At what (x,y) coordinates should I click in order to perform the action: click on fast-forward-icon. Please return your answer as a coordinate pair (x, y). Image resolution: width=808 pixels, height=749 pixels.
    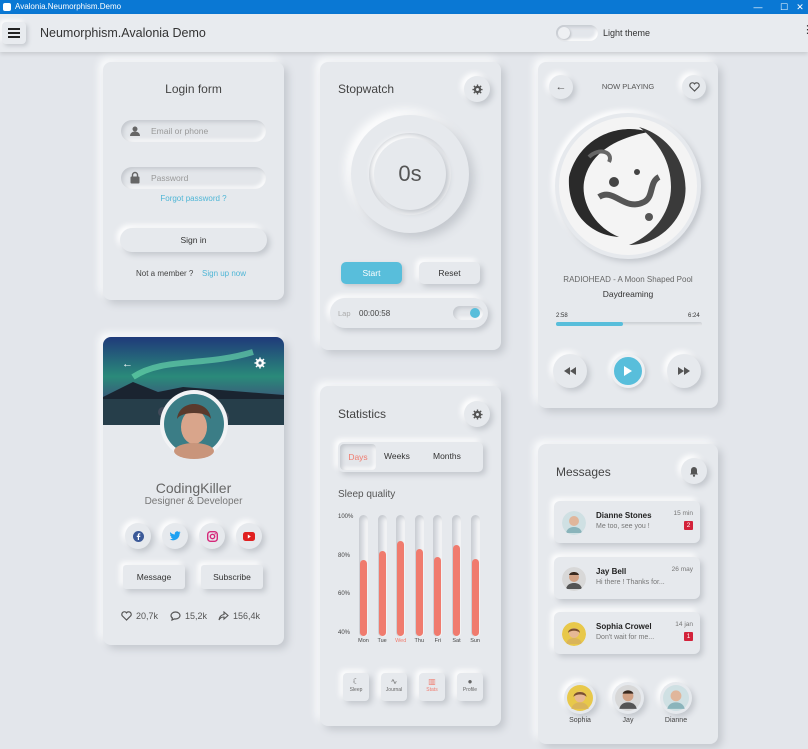
    Looking at the image, I should click on (684, 371).